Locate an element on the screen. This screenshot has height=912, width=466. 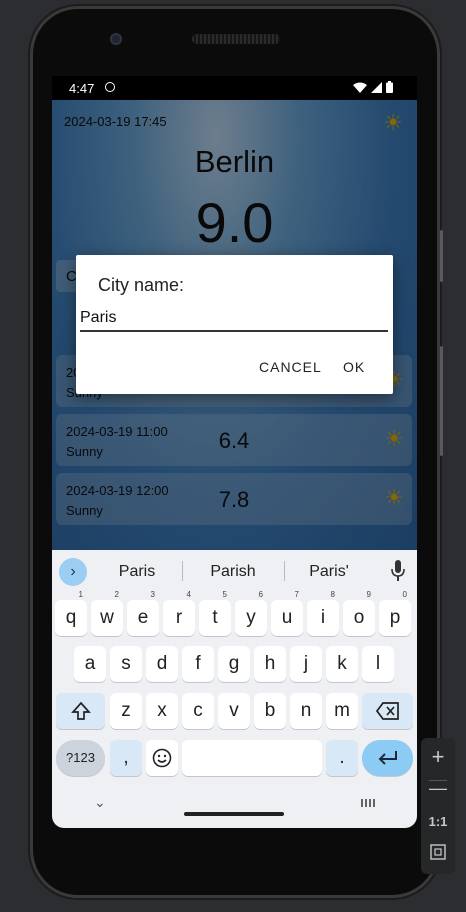
city-name-dialog: City name: CANCEL OK is located at coordinates (234, 324).